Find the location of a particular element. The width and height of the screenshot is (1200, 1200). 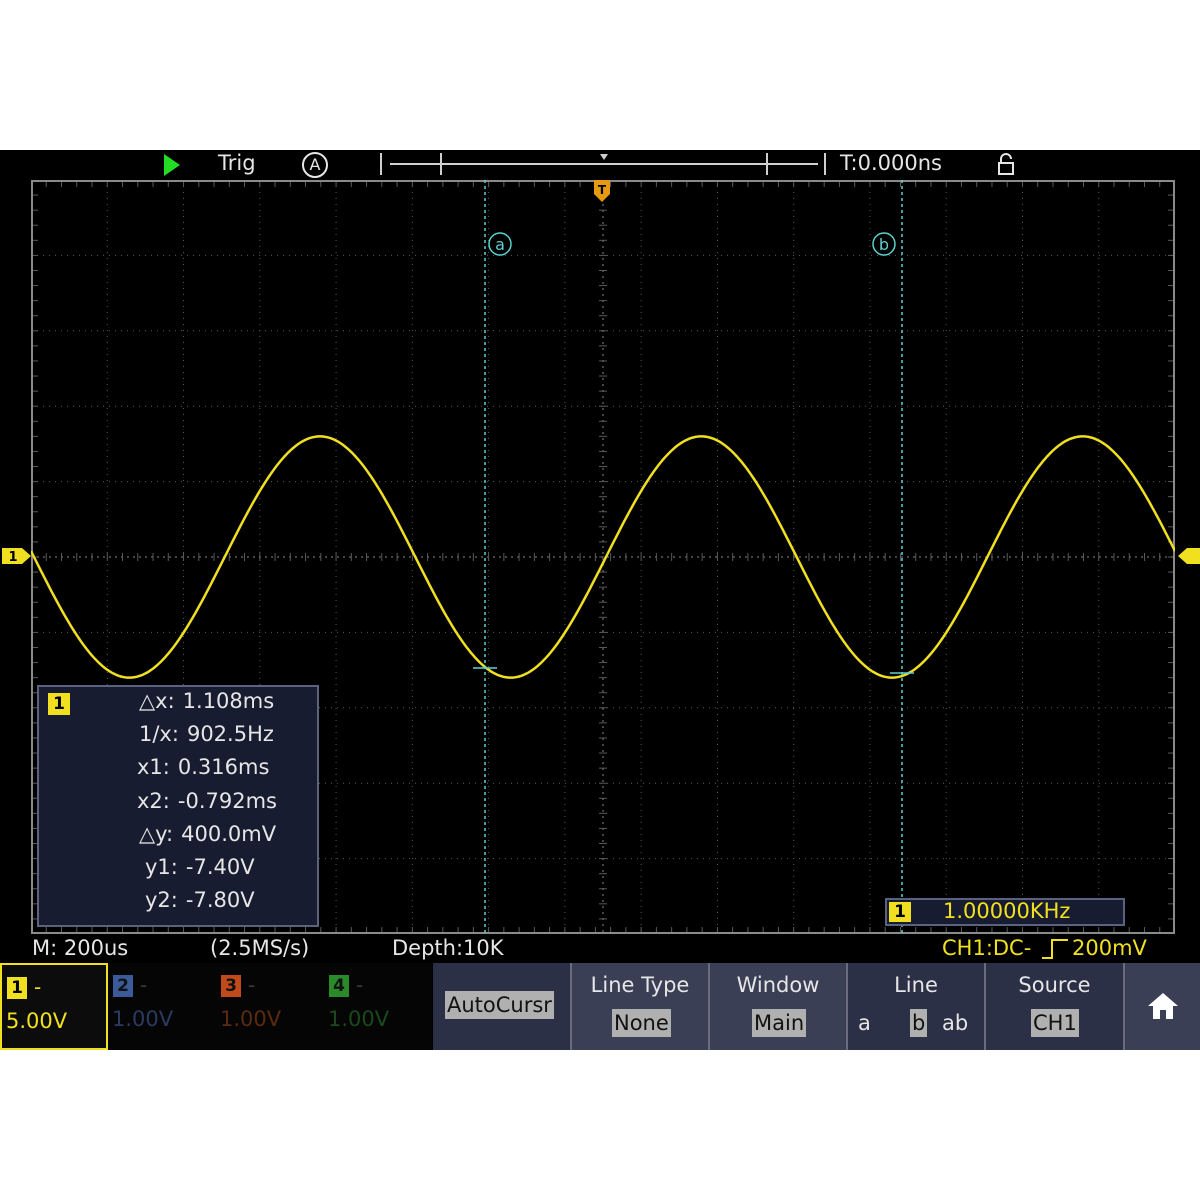

line-select-button: Line a b ab is located at coordinates (917, 1006).